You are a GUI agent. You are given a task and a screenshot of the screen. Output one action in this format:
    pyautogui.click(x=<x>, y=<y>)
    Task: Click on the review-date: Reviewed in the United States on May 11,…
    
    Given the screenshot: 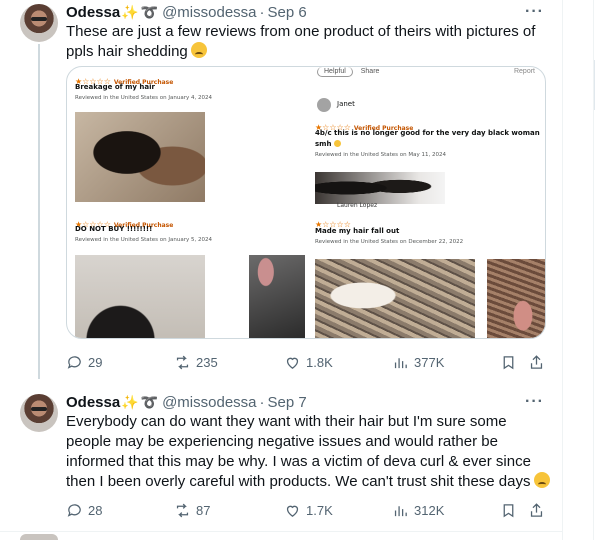 What is the action you would take?
    pyautogui.click(x=380, y=155)
    